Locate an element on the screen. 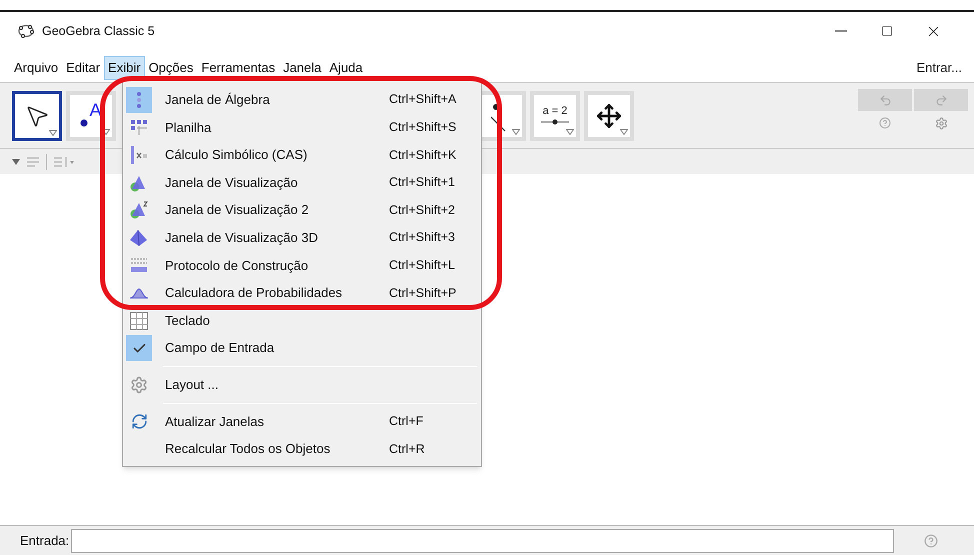 This screenshot has height=555, width=974. menu-option: Protocolo de Construção Ctrl+Shift+L is located at coordinates (302, 266).